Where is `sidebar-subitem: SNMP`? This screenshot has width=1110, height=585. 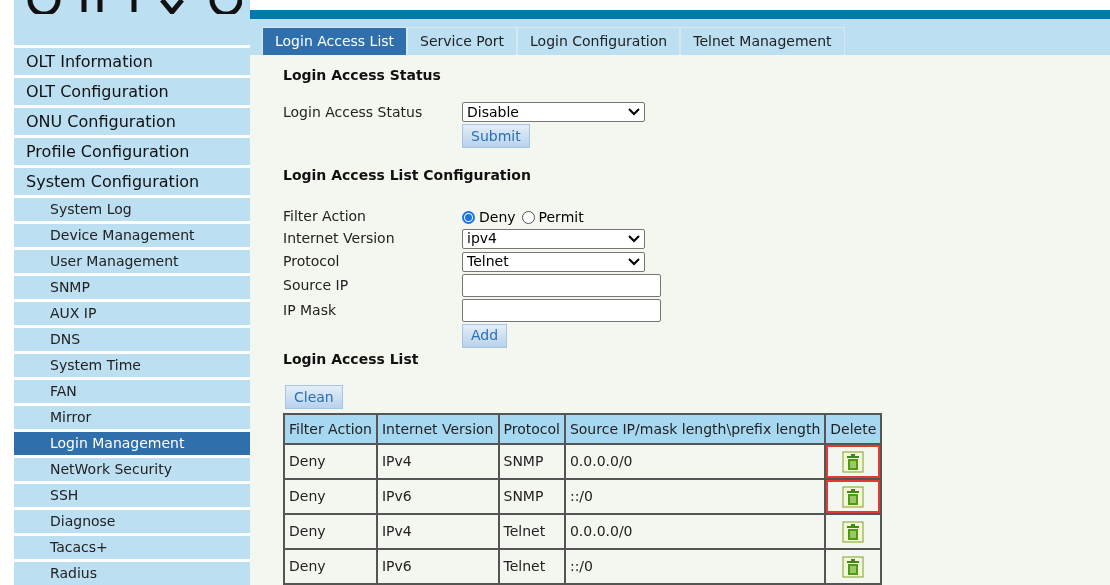 sidebar-subitem: SNMP is located at coordinates (132, 287).